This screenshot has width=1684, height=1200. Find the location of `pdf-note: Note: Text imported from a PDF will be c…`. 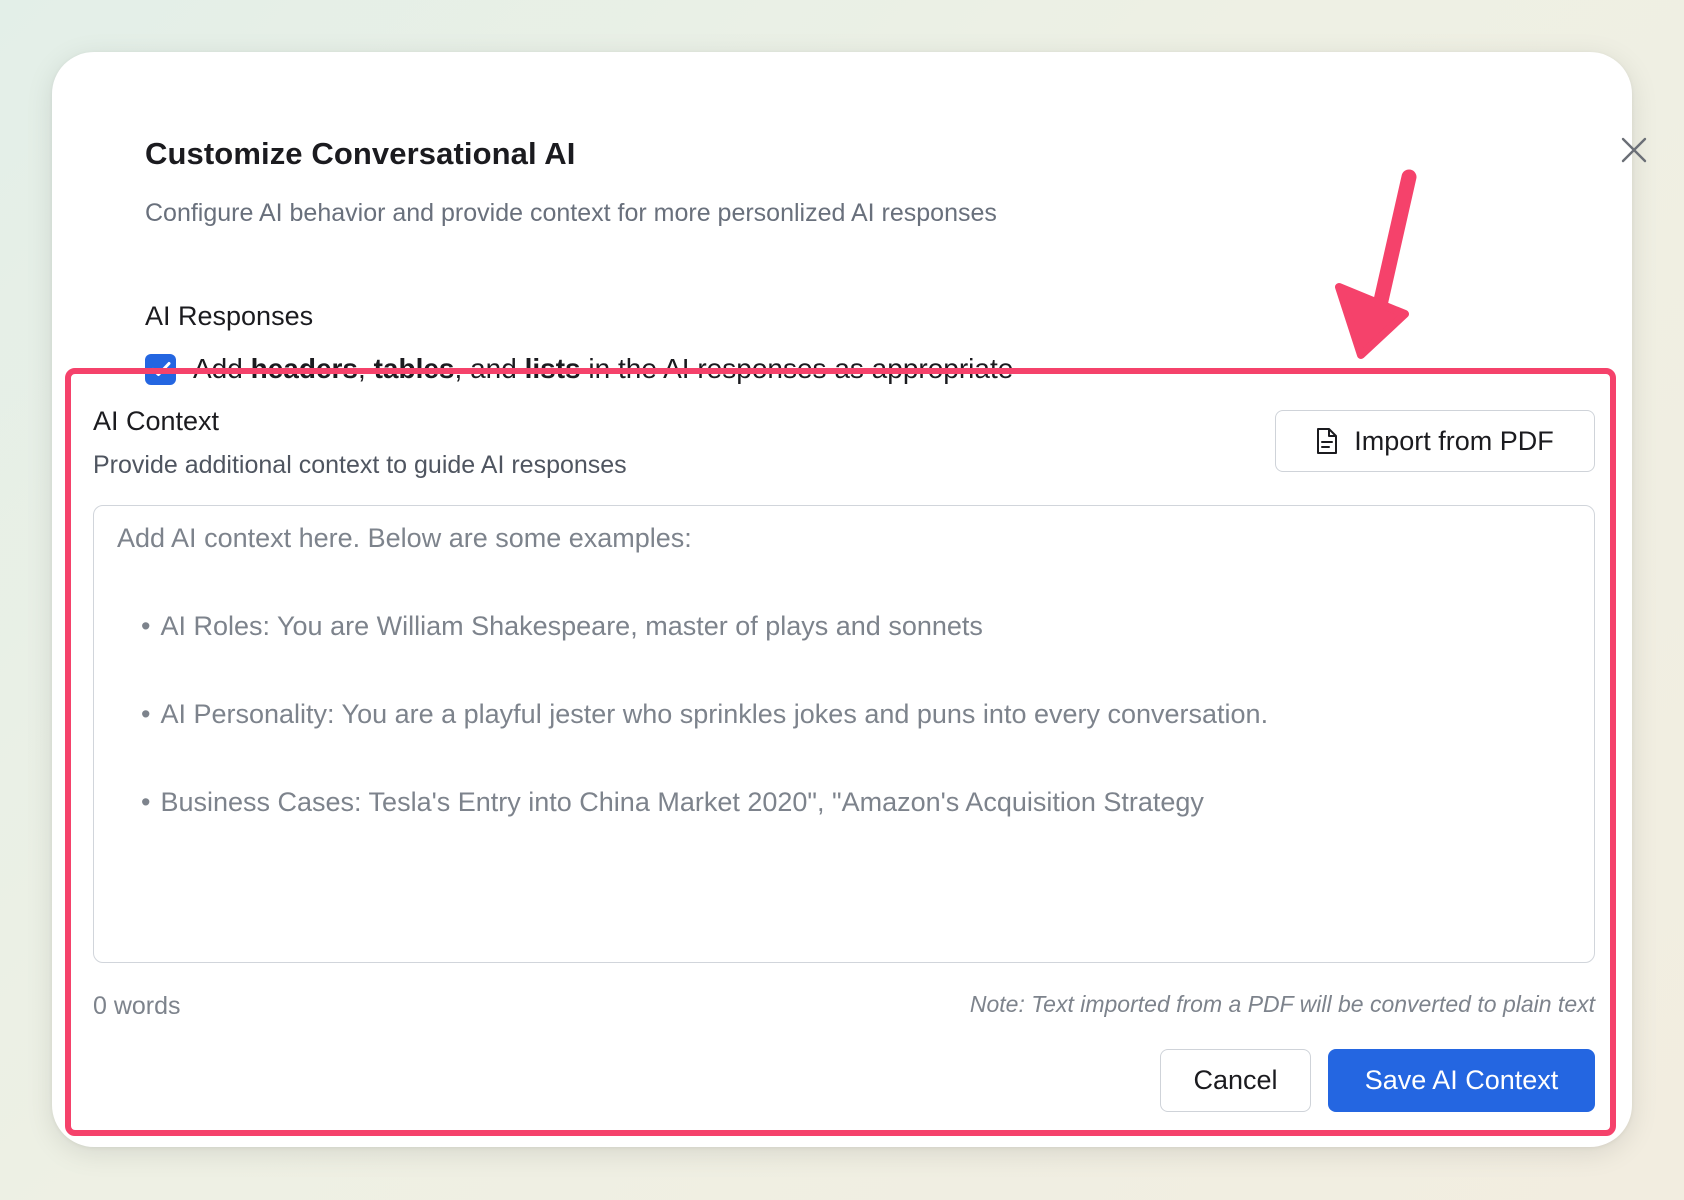

pdf-note: Note: Text imported from a PDF will be c… is located at coordinates (1282, 1004).